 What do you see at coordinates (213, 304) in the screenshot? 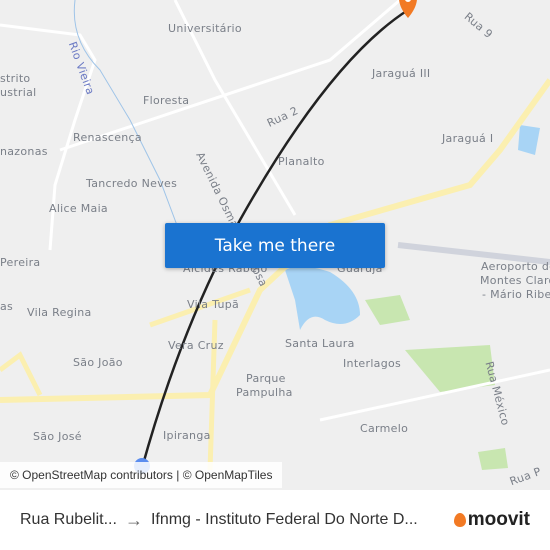
I see `map-label: Vila Tupã` at bounding box center [213, 304].